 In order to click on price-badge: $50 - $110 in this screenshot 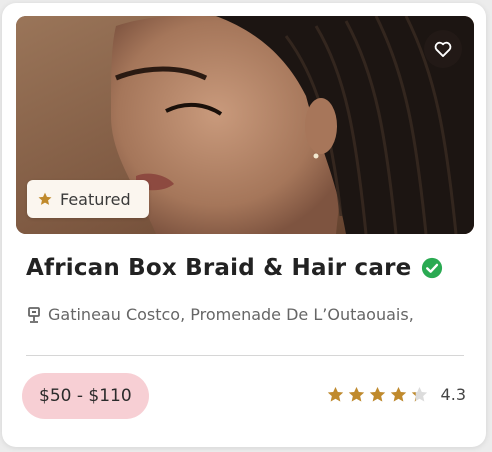, I will do `click(85, 396)`.